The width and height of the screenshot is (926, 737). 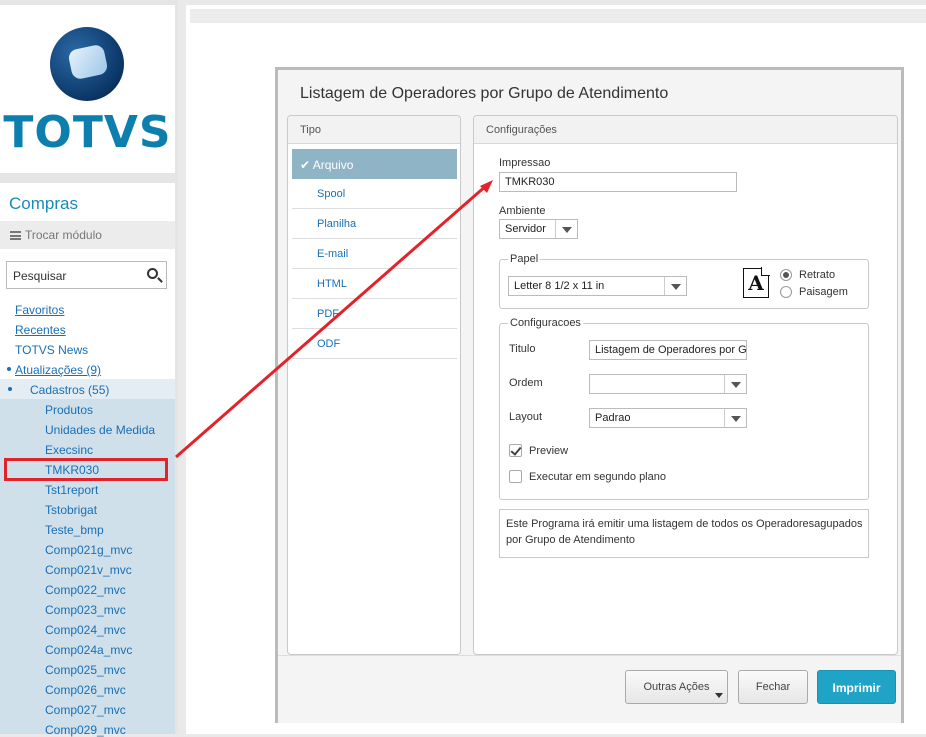 I want to click on ordem-label: Ordem, so click(x=526, y=383).